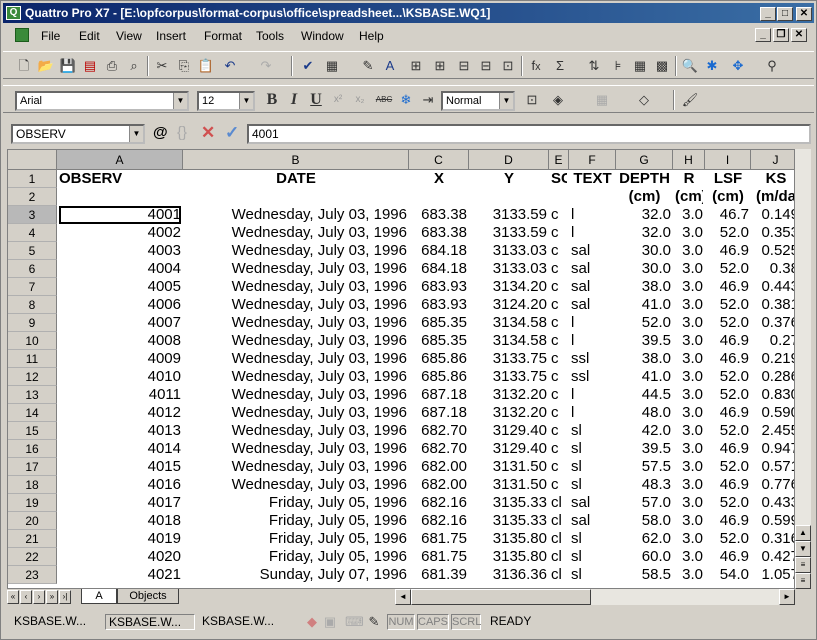 This screenshot has height=640, width=817. Describe the element at coordinates (120, 359) in the screenshot. I see `table-cell: 4009` at that location.